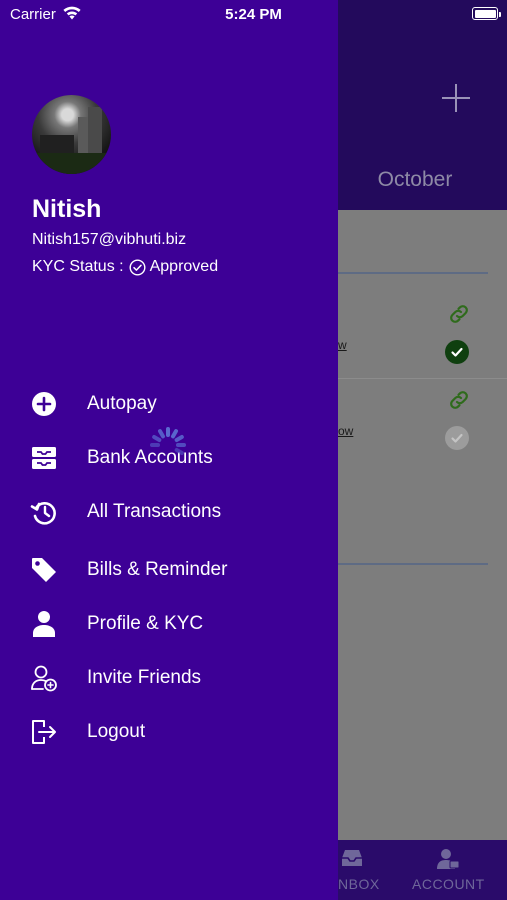  Describe the element at coordinates (78, 266) in the screenshot. I see `kyc-status-label: KYC Status :` at that location.